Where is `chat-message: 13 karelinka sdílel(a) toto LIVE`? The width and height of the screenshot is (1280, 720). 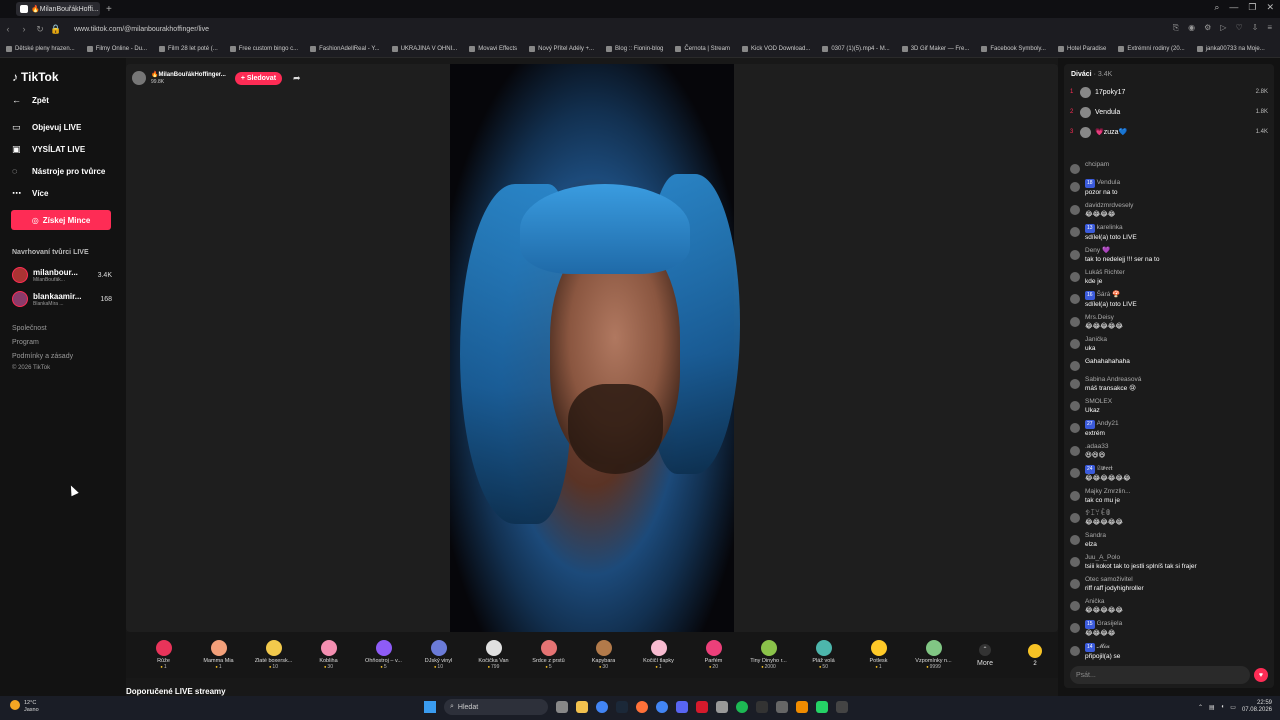
chat-message: 13 karelinka sdílel(a) toto LIVE is located at coordinates (1170, 232).